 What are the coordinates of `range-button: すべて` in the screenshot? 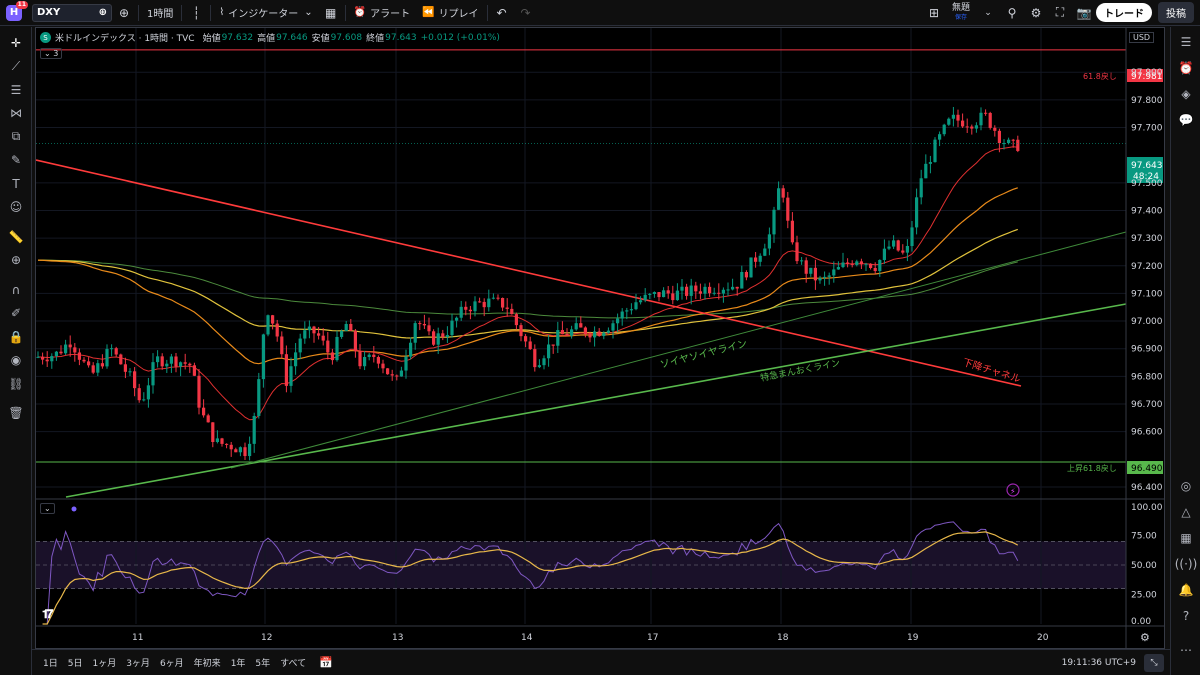 It's located at (293, 662).